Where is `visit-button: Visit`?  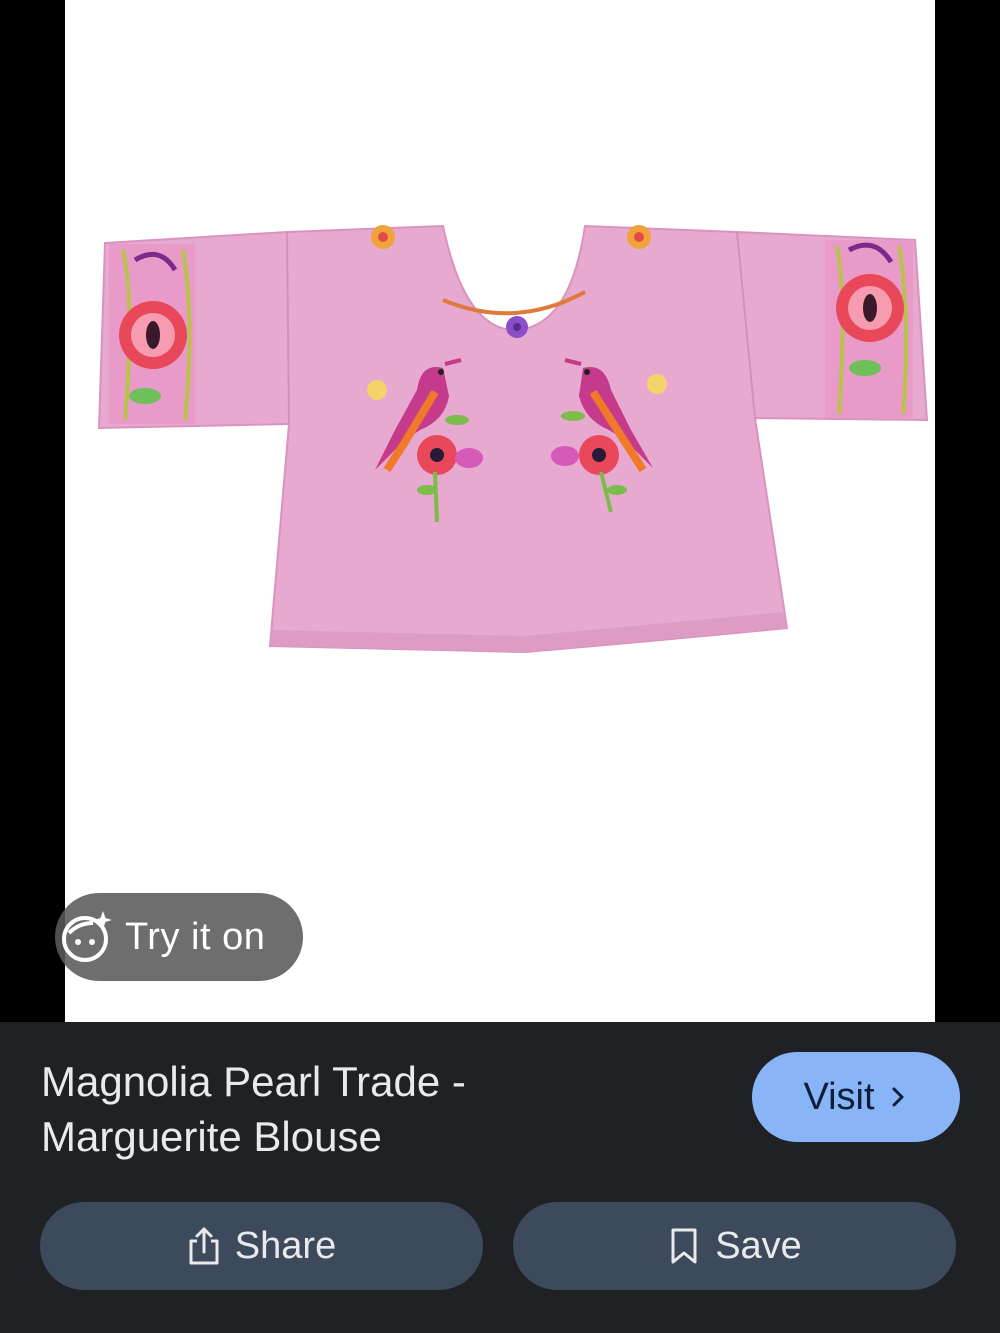 visit-button: Visit is located at coordinates (856, 1097).